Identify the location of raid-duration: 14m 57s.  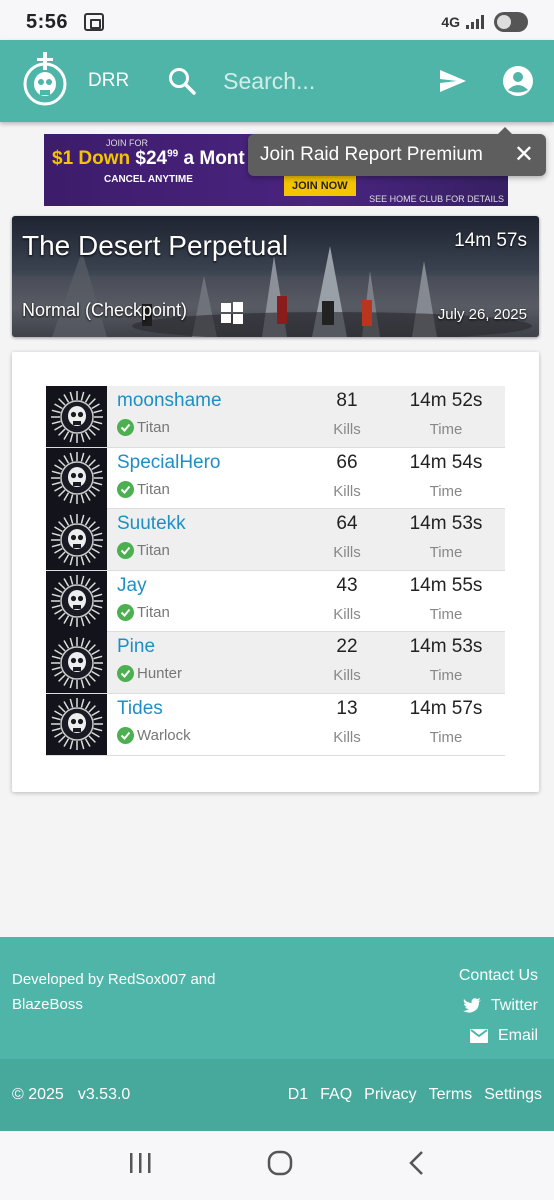
(490, 240).